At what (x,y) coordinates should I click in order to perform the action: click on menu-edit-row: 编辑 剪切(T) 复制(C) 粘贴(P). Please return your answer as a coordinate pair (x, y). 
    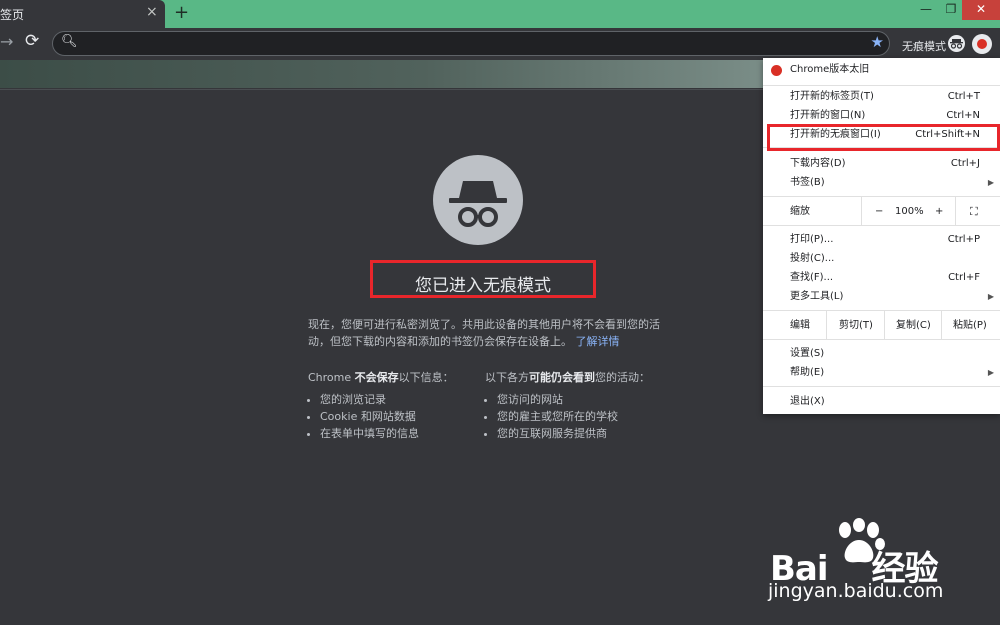
    Looking at the image, I should click on (881, 325).